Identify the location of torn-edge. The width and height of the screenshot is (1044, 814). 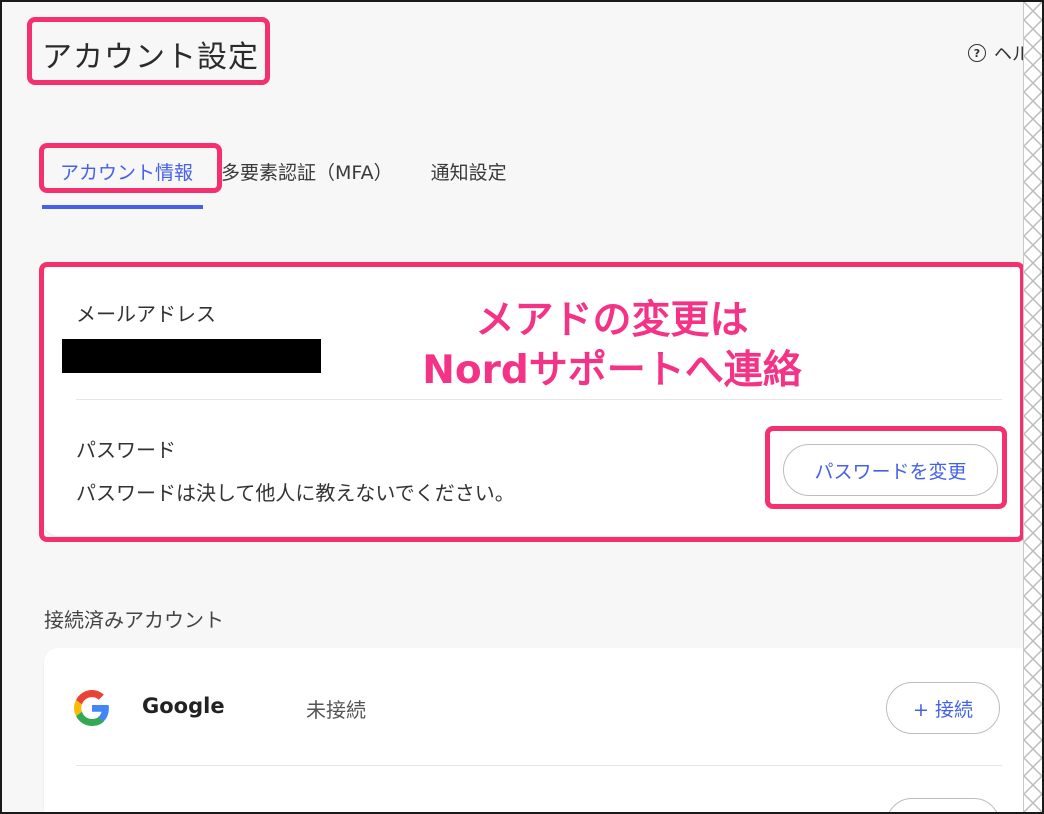
(1032, 407).